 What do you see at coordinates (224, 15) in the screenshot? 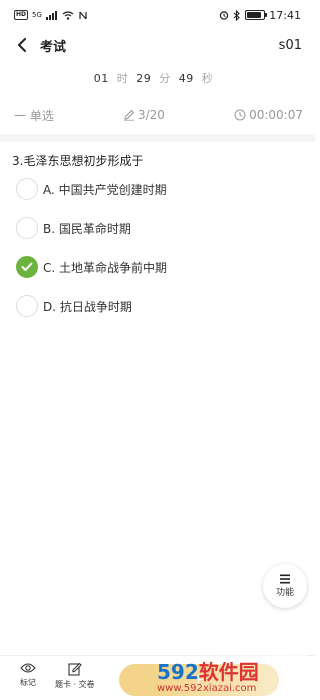
I see `alarm-icon` at bounding box center [224, 15].